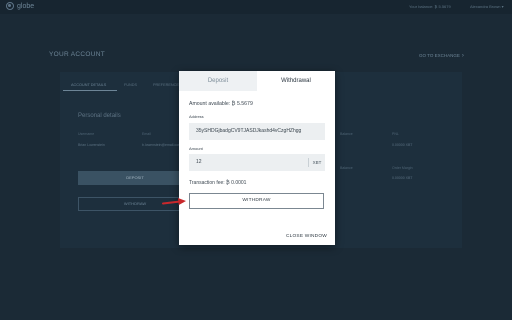  I want to click on email-value: b.lowenstein@email.com, so click(161, 145).